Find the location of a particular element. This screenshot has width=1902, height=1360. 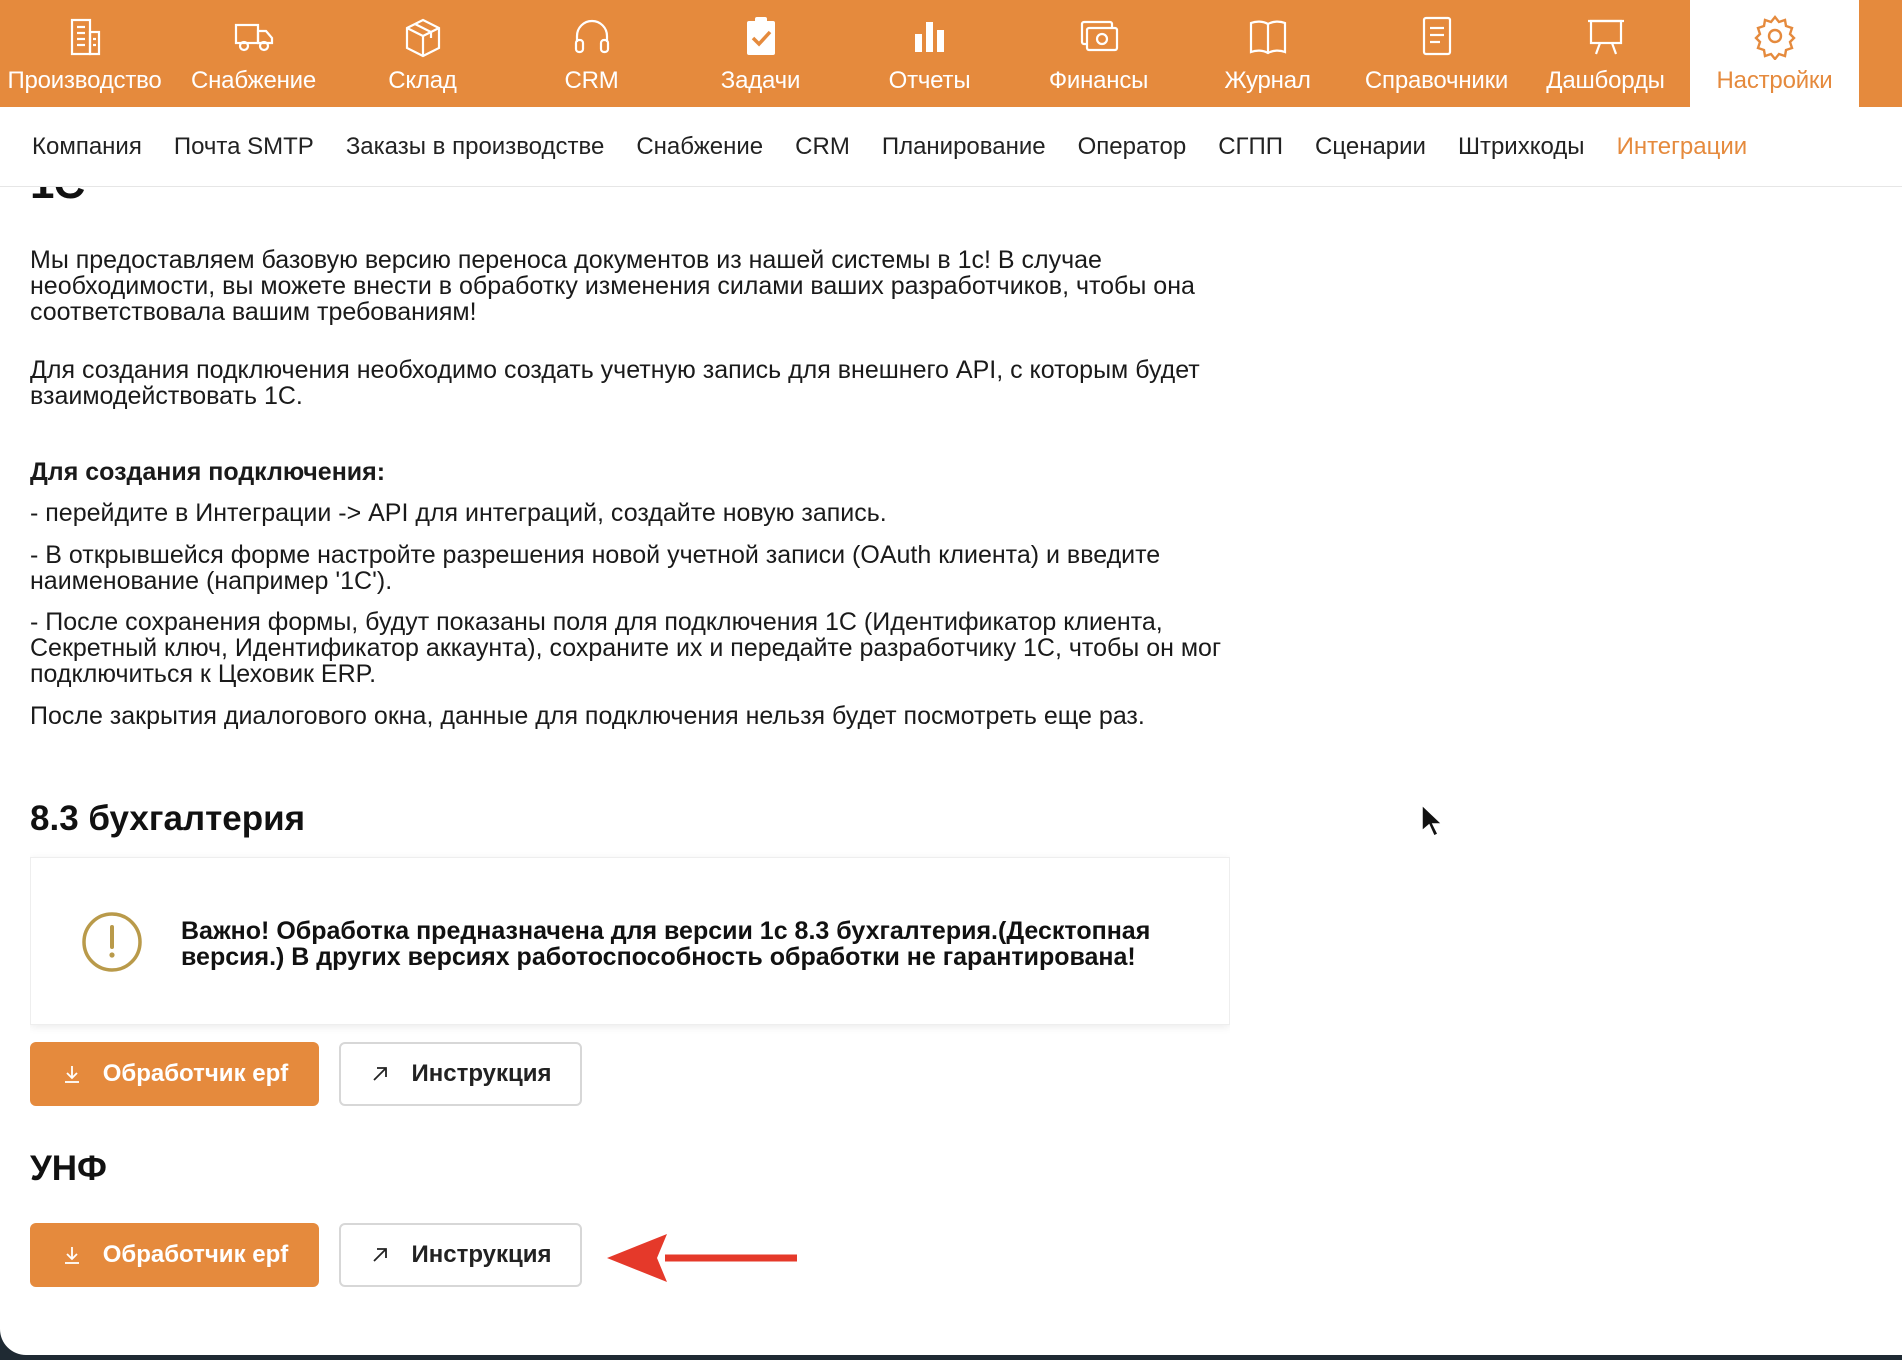

nav-item-label: Задачи is located at coordinates (760, 80).